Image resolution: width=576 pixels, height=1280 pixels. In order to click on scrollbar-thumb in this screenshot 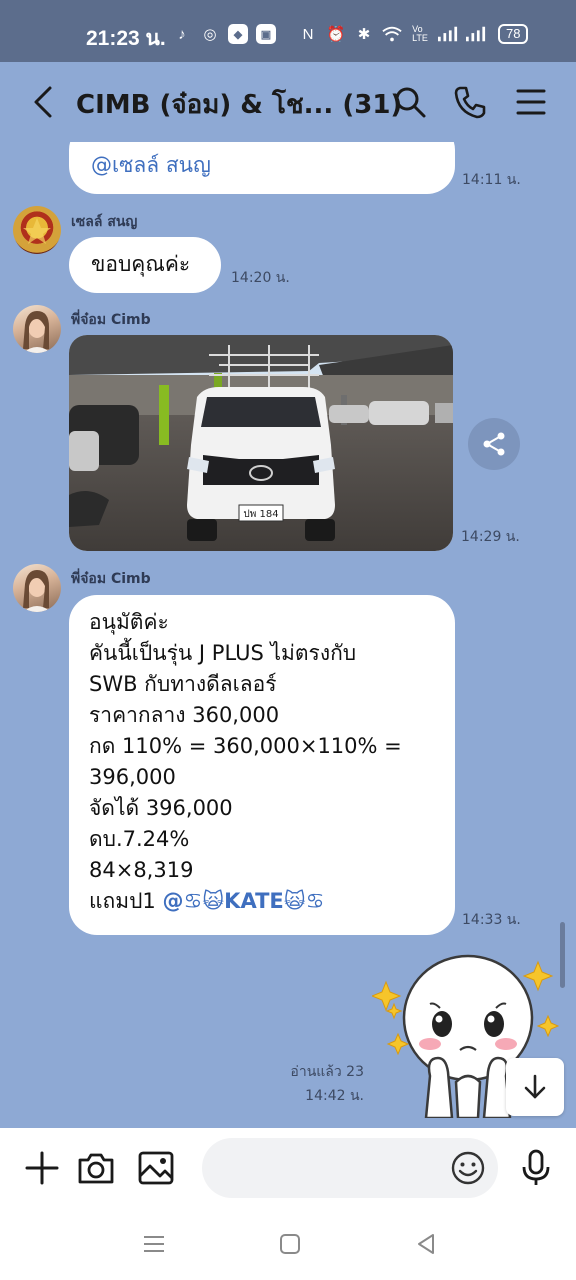, I will do `click(562, 955)`.